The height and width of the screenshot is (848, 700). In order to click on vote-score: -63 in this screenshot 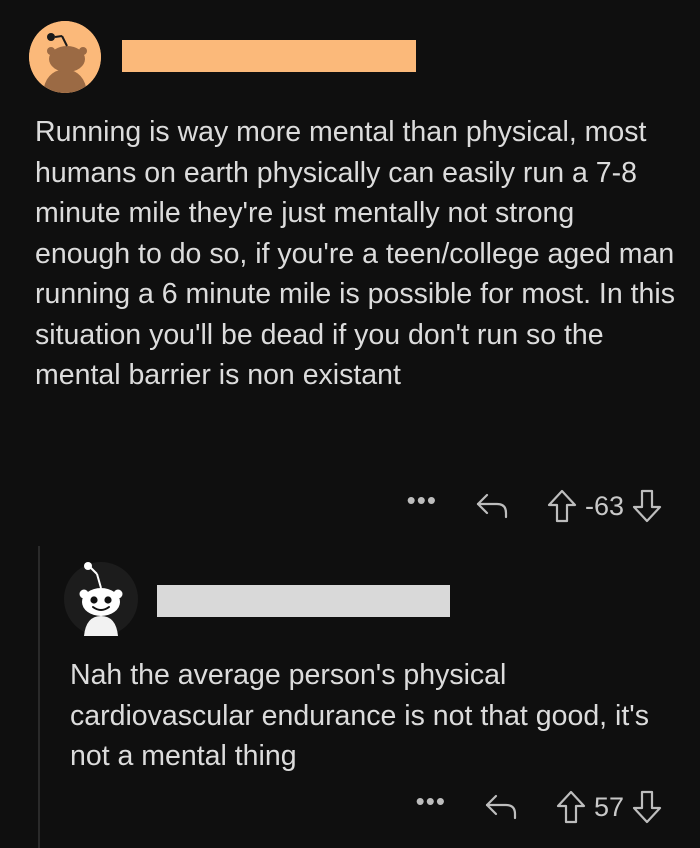, I will do `click(604, 505)`.